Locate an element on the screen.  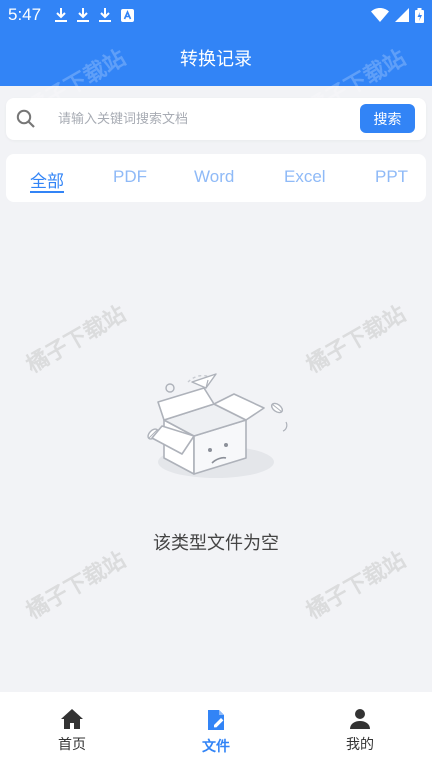
document-edit-icon is located at coordinates (216, 720).